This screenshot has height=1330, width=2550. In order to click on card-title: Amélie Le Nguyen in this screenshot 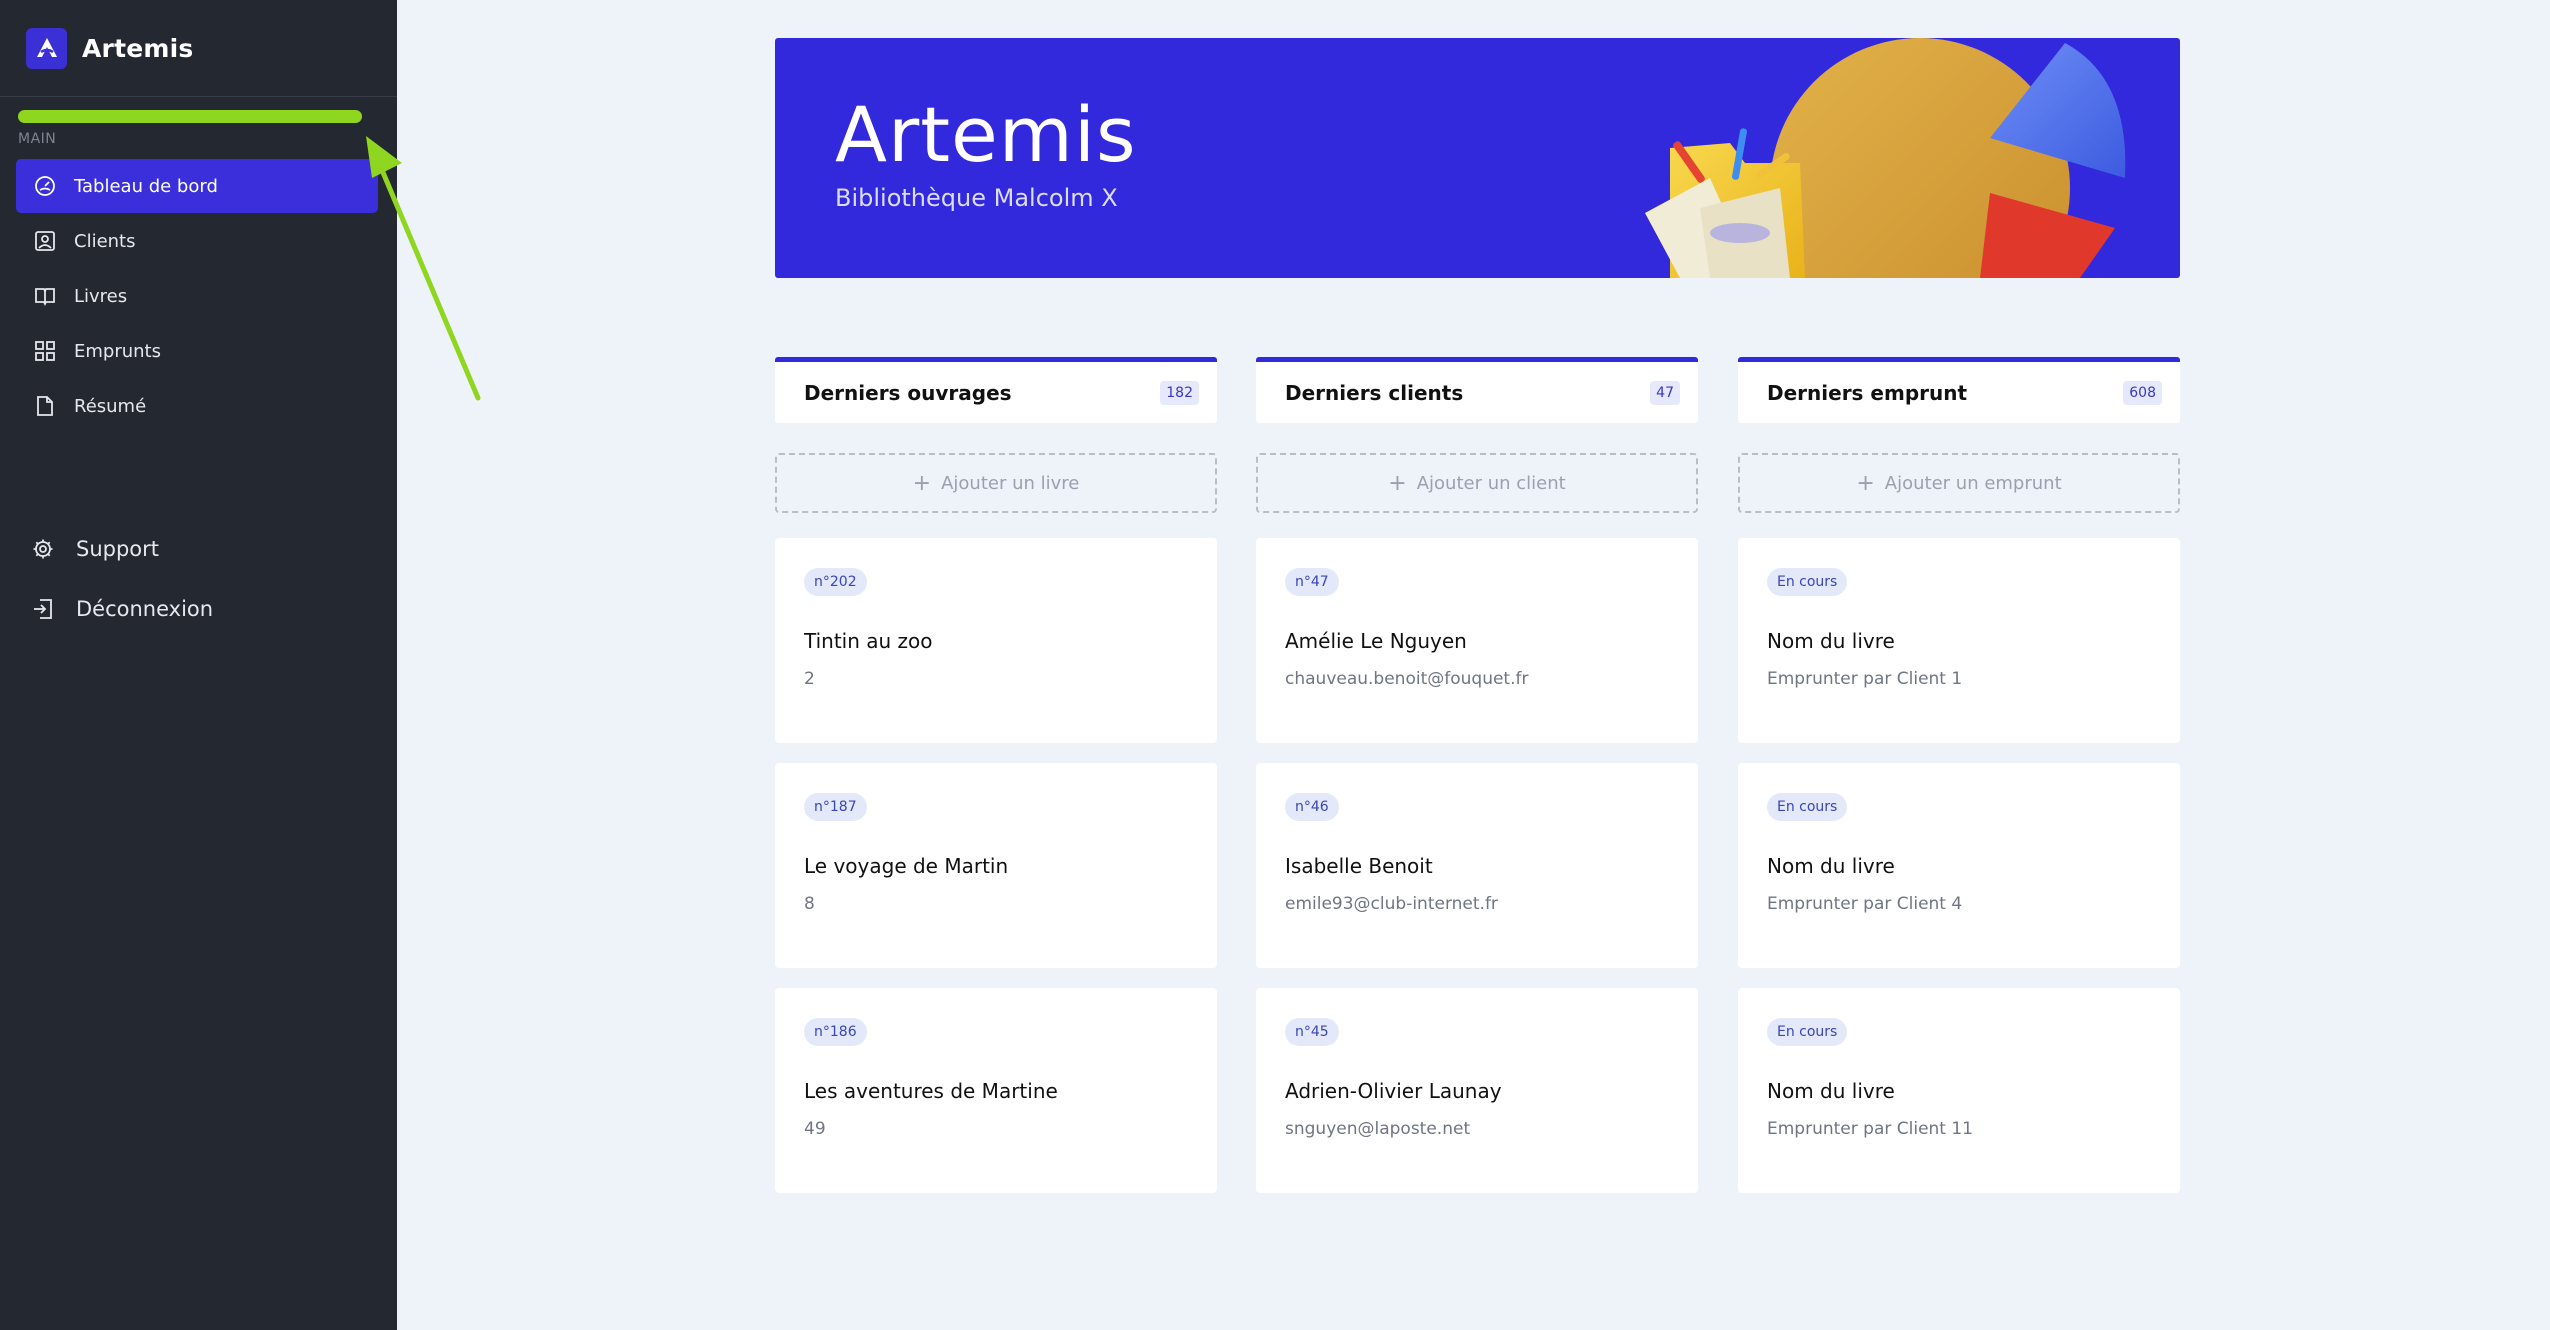, I will do `click(1376, 641)`.